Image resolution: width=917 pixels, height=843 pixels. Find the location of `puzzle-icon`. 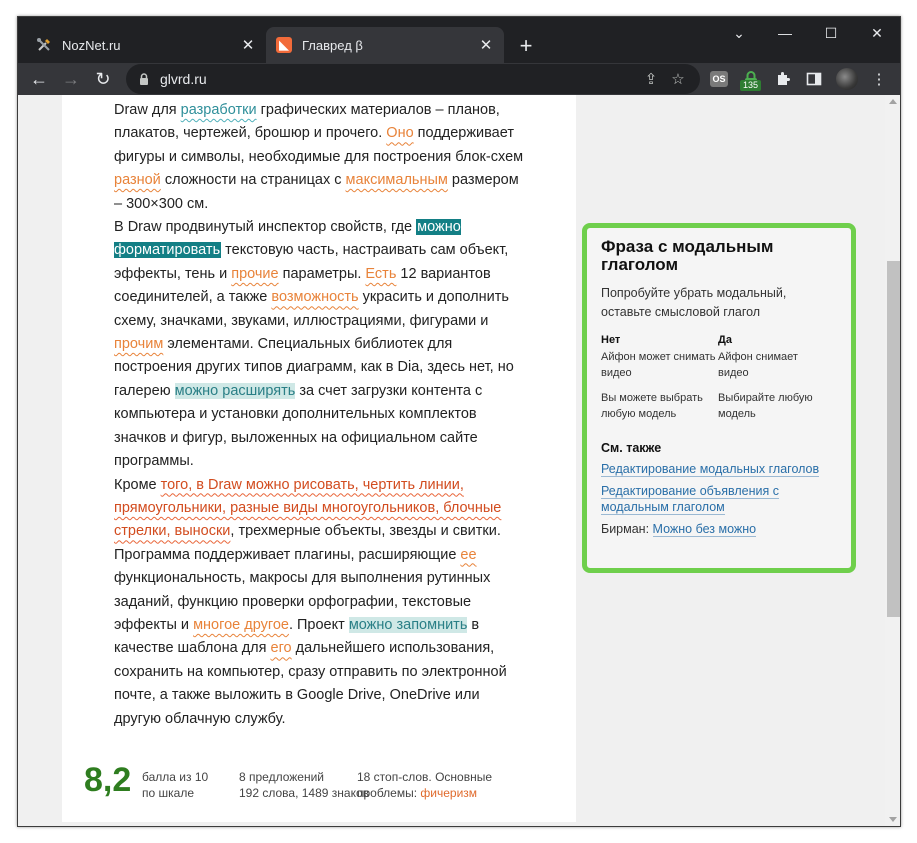

puzzle-icon is located at coordinates (783, 79).